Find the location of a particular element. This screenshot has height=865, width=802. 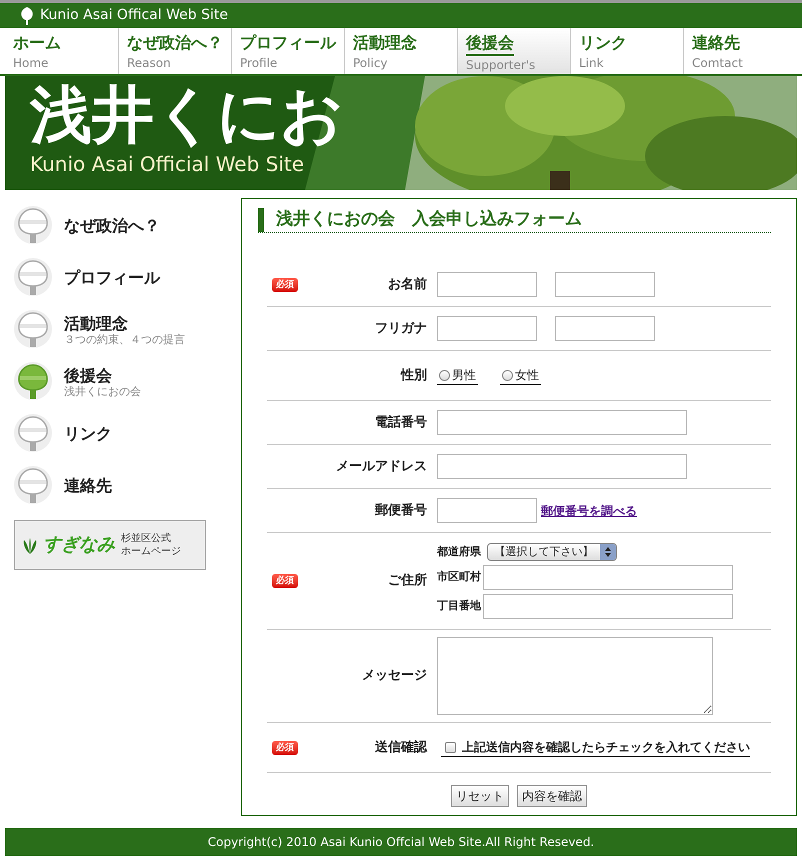

message-textarea is located at coordinates (575, 676).